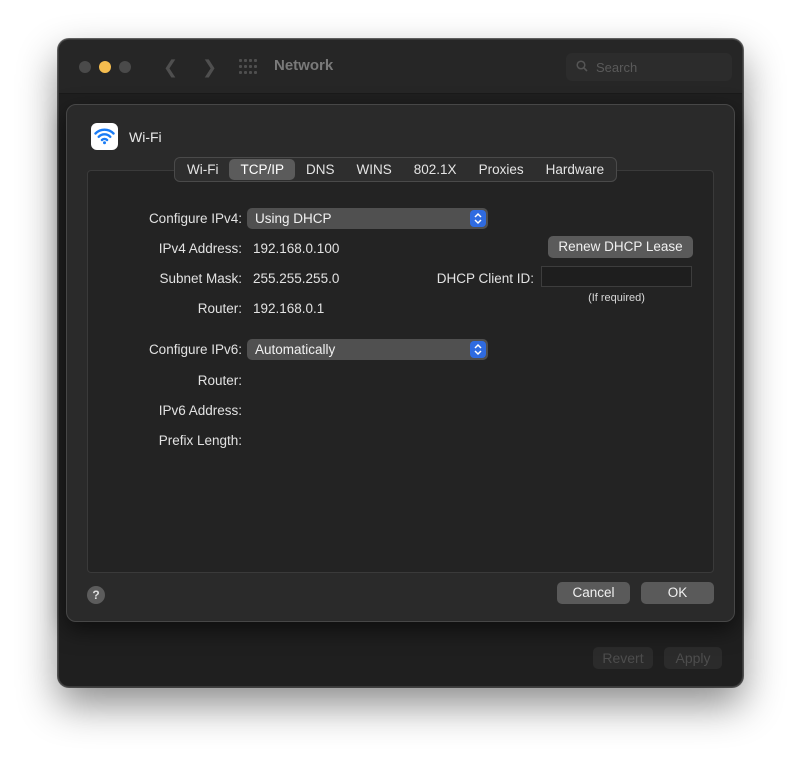 The height and width of the screenshot is (763, 800). I want to click on minimize-button, so click(105, 67).